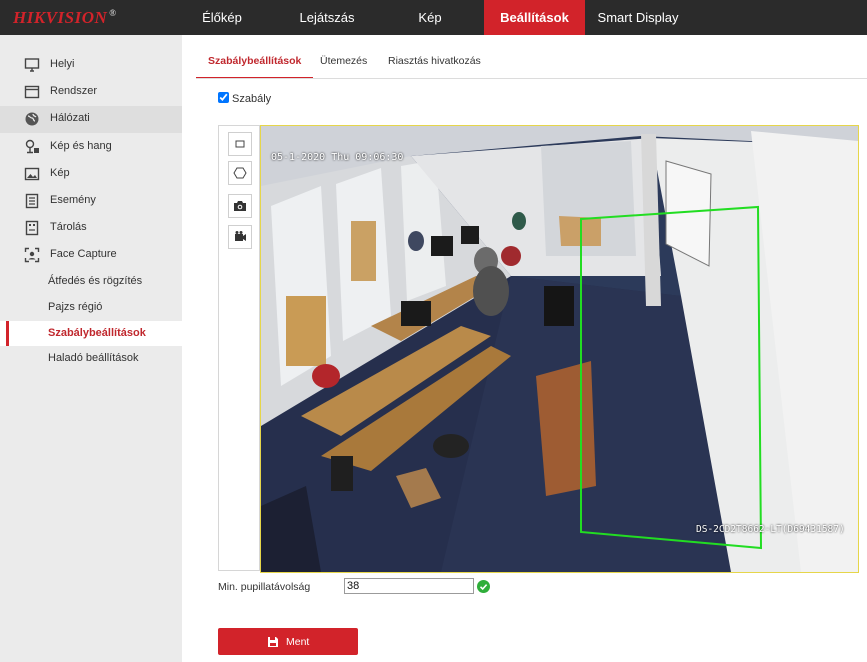 Image resolution: width=867 pixels, height=662 pixels. I want to click on face-capture-icon, so click(32, 255).